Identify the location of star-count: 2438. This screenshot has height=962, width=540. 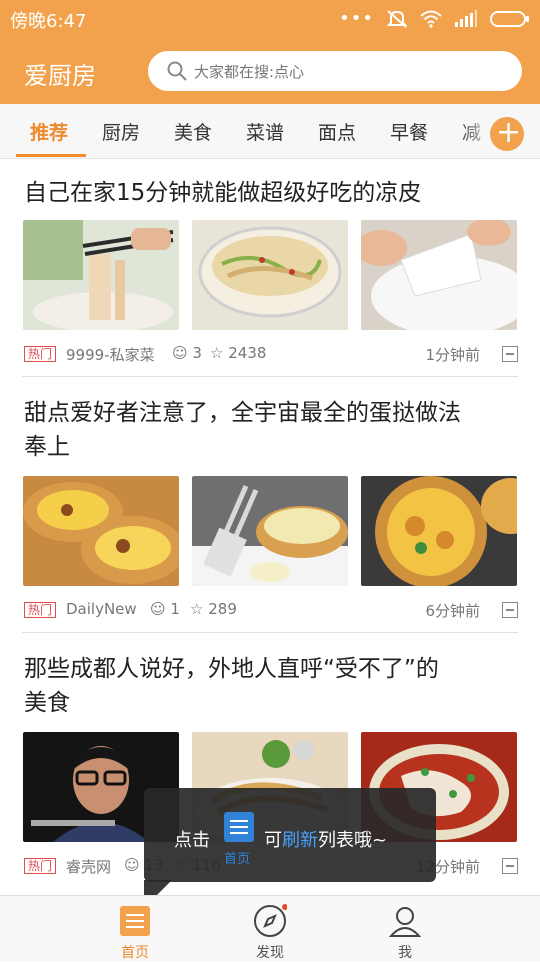
(247, 353).